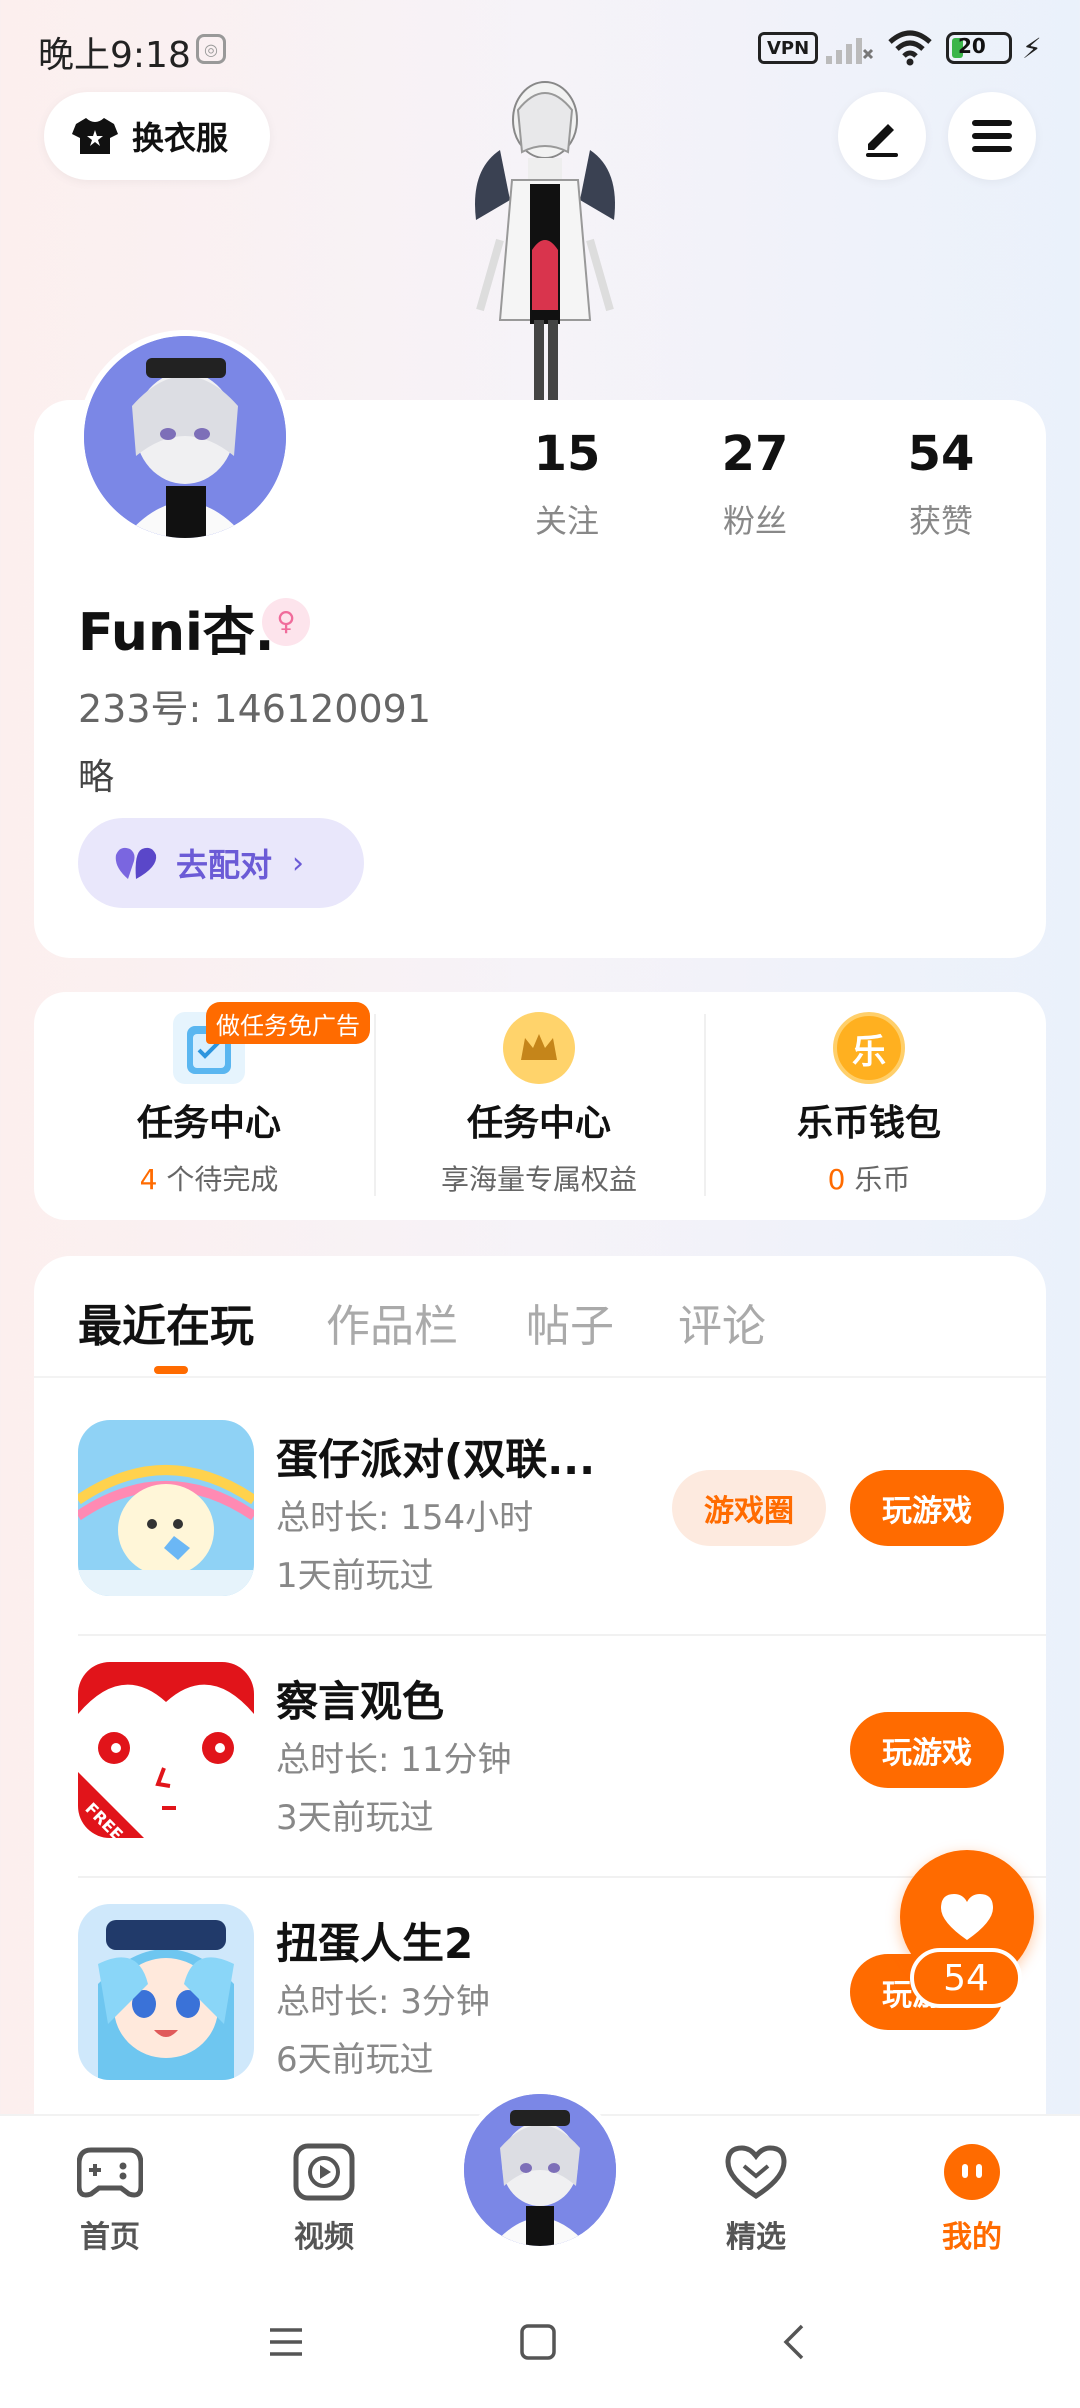  I want to click on female-gender-icon: ♀, so click(286, 622).